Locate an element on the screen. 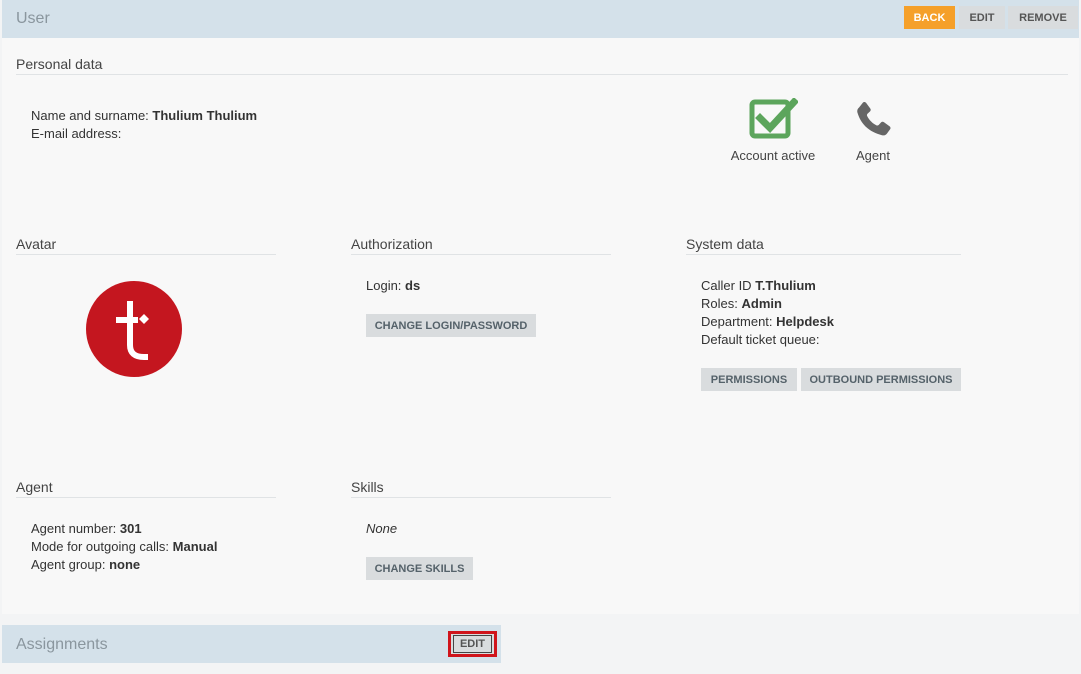 This screenshot has width=1081, height=674. page-title: User is located at coordinates (33, 18).